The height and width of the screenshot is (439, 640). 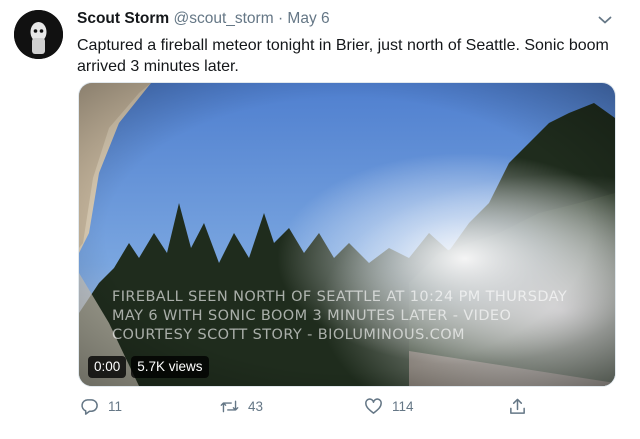 I want to click on share-button, so click(x=517, y=406).